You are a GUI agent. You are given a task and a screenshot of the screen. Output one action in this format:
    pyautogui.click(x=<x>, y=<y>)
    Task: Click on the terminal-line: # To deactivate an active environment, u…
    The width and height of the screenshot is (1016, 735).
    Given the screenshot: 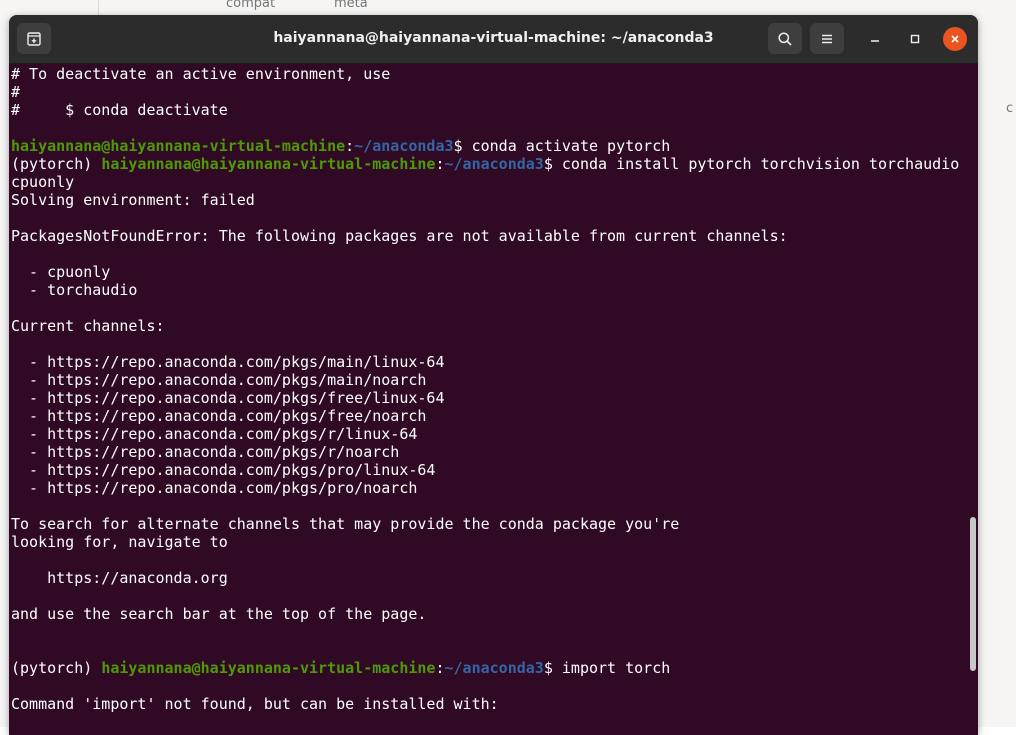 What is the action you would take?
    pyautogui.click(x=201, y=74)
    